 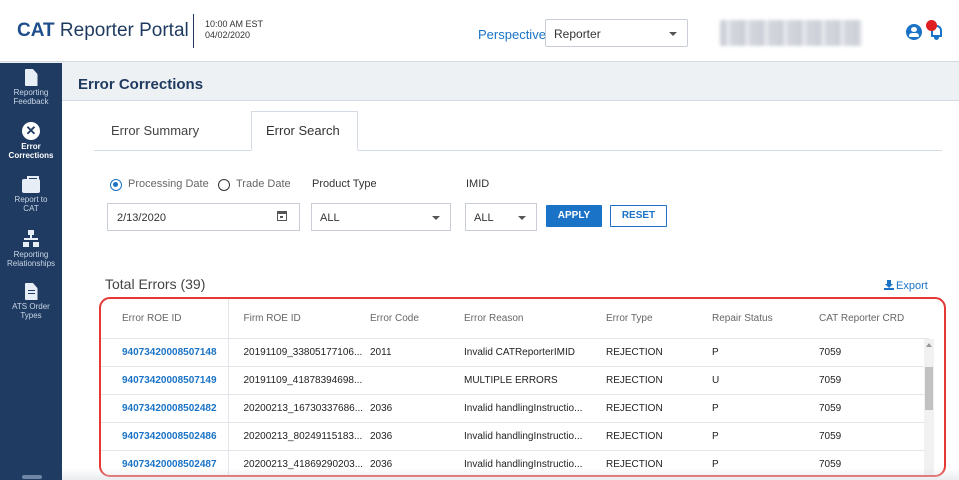 What do you see at coordinates (518, 131) in the screenshot?
I see `tab-bar: Error Summary Error Search` at bounding box center [518, 131].